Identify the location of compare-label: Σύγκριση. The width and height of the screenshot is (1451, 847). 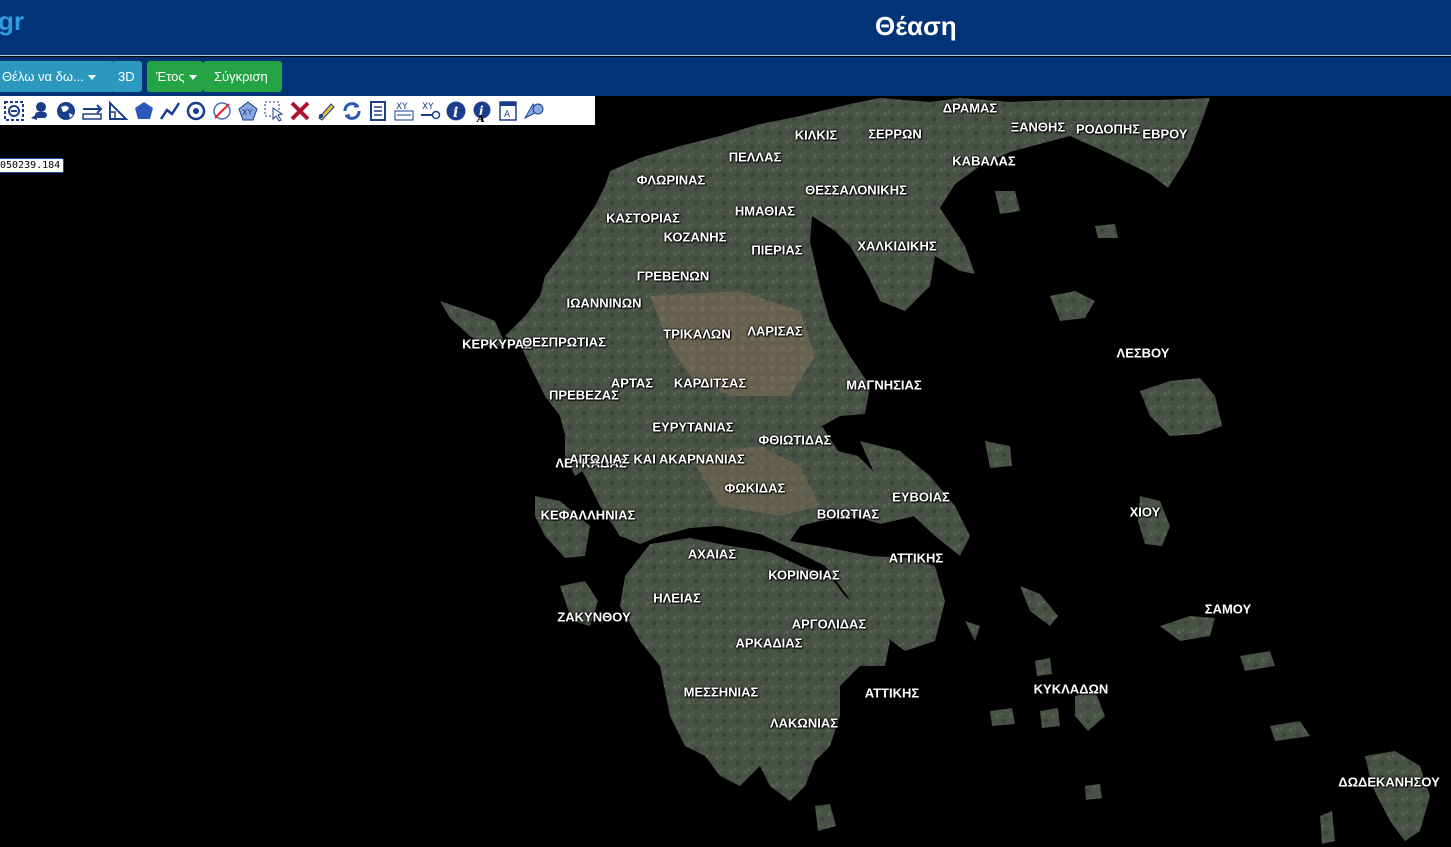
(241, 76).